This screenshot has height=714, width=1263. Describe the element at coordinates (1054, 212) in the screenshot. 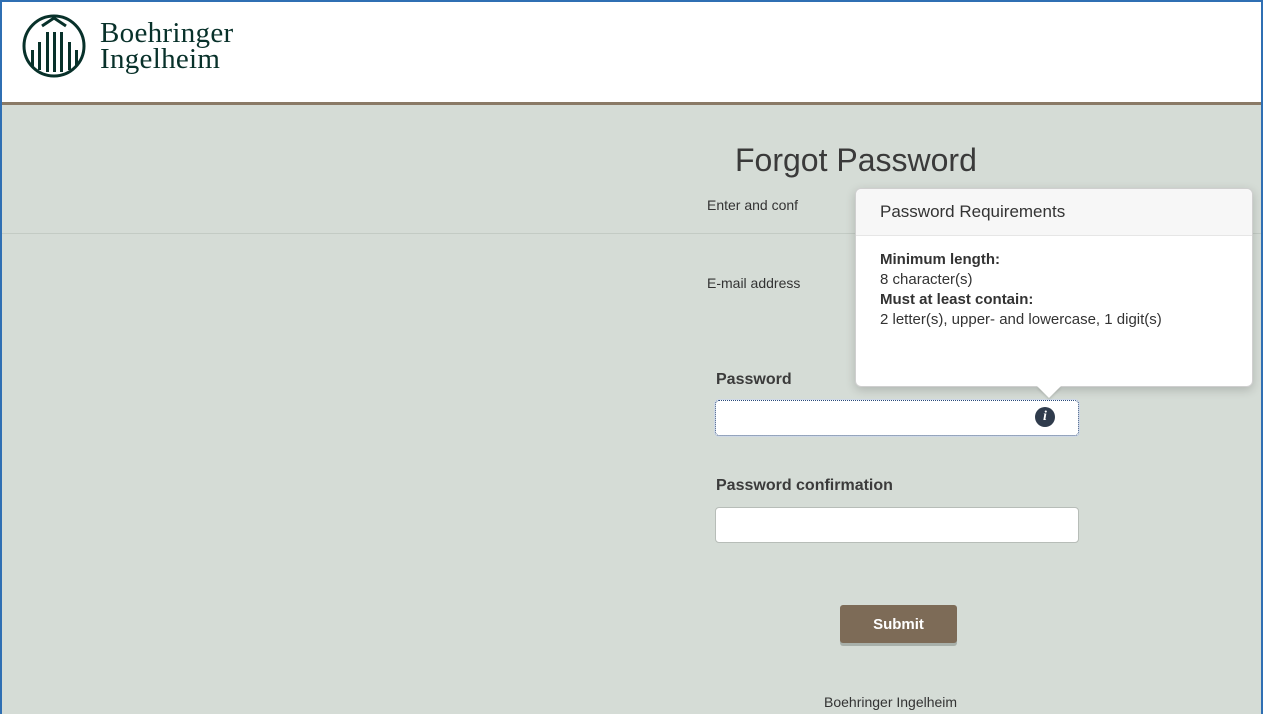

I see `popover-title: Password Requirements` at that location.